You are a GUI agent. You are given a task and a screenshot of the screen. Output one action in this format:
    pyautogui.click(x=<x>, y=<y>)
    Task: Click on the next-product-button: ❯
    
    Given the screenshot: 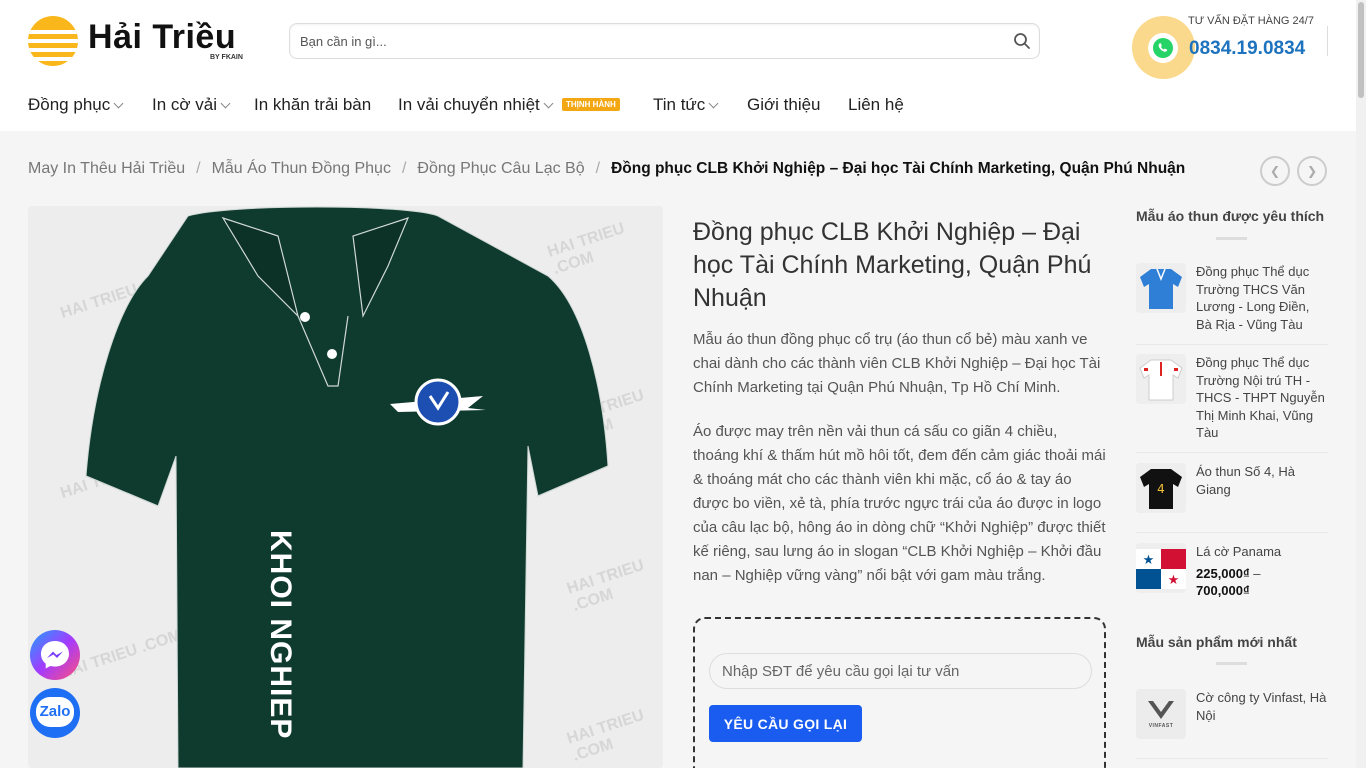 What is the action you would take?
    pyautogui.click(x=1312, y=171)
    